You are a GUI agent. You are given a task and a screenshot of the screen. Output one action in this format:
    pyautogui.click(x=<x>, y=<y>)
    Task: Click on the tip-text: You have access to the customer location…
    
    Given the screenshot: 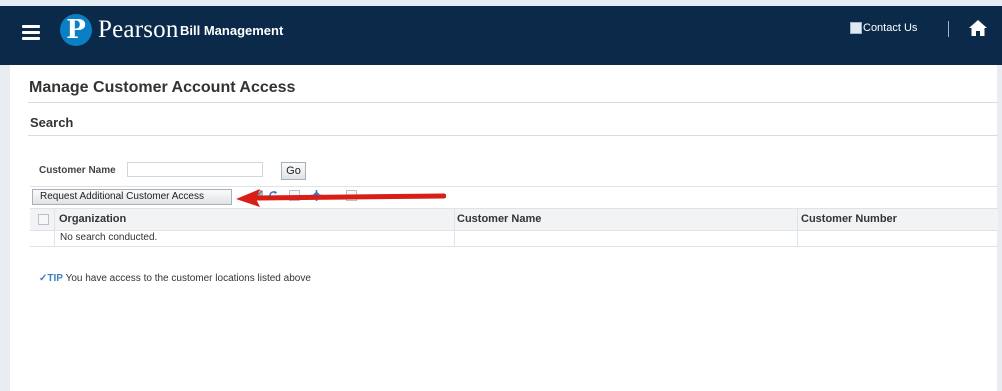 What is the action you would take?
    pyautogui.click(x=188, y=278)
    